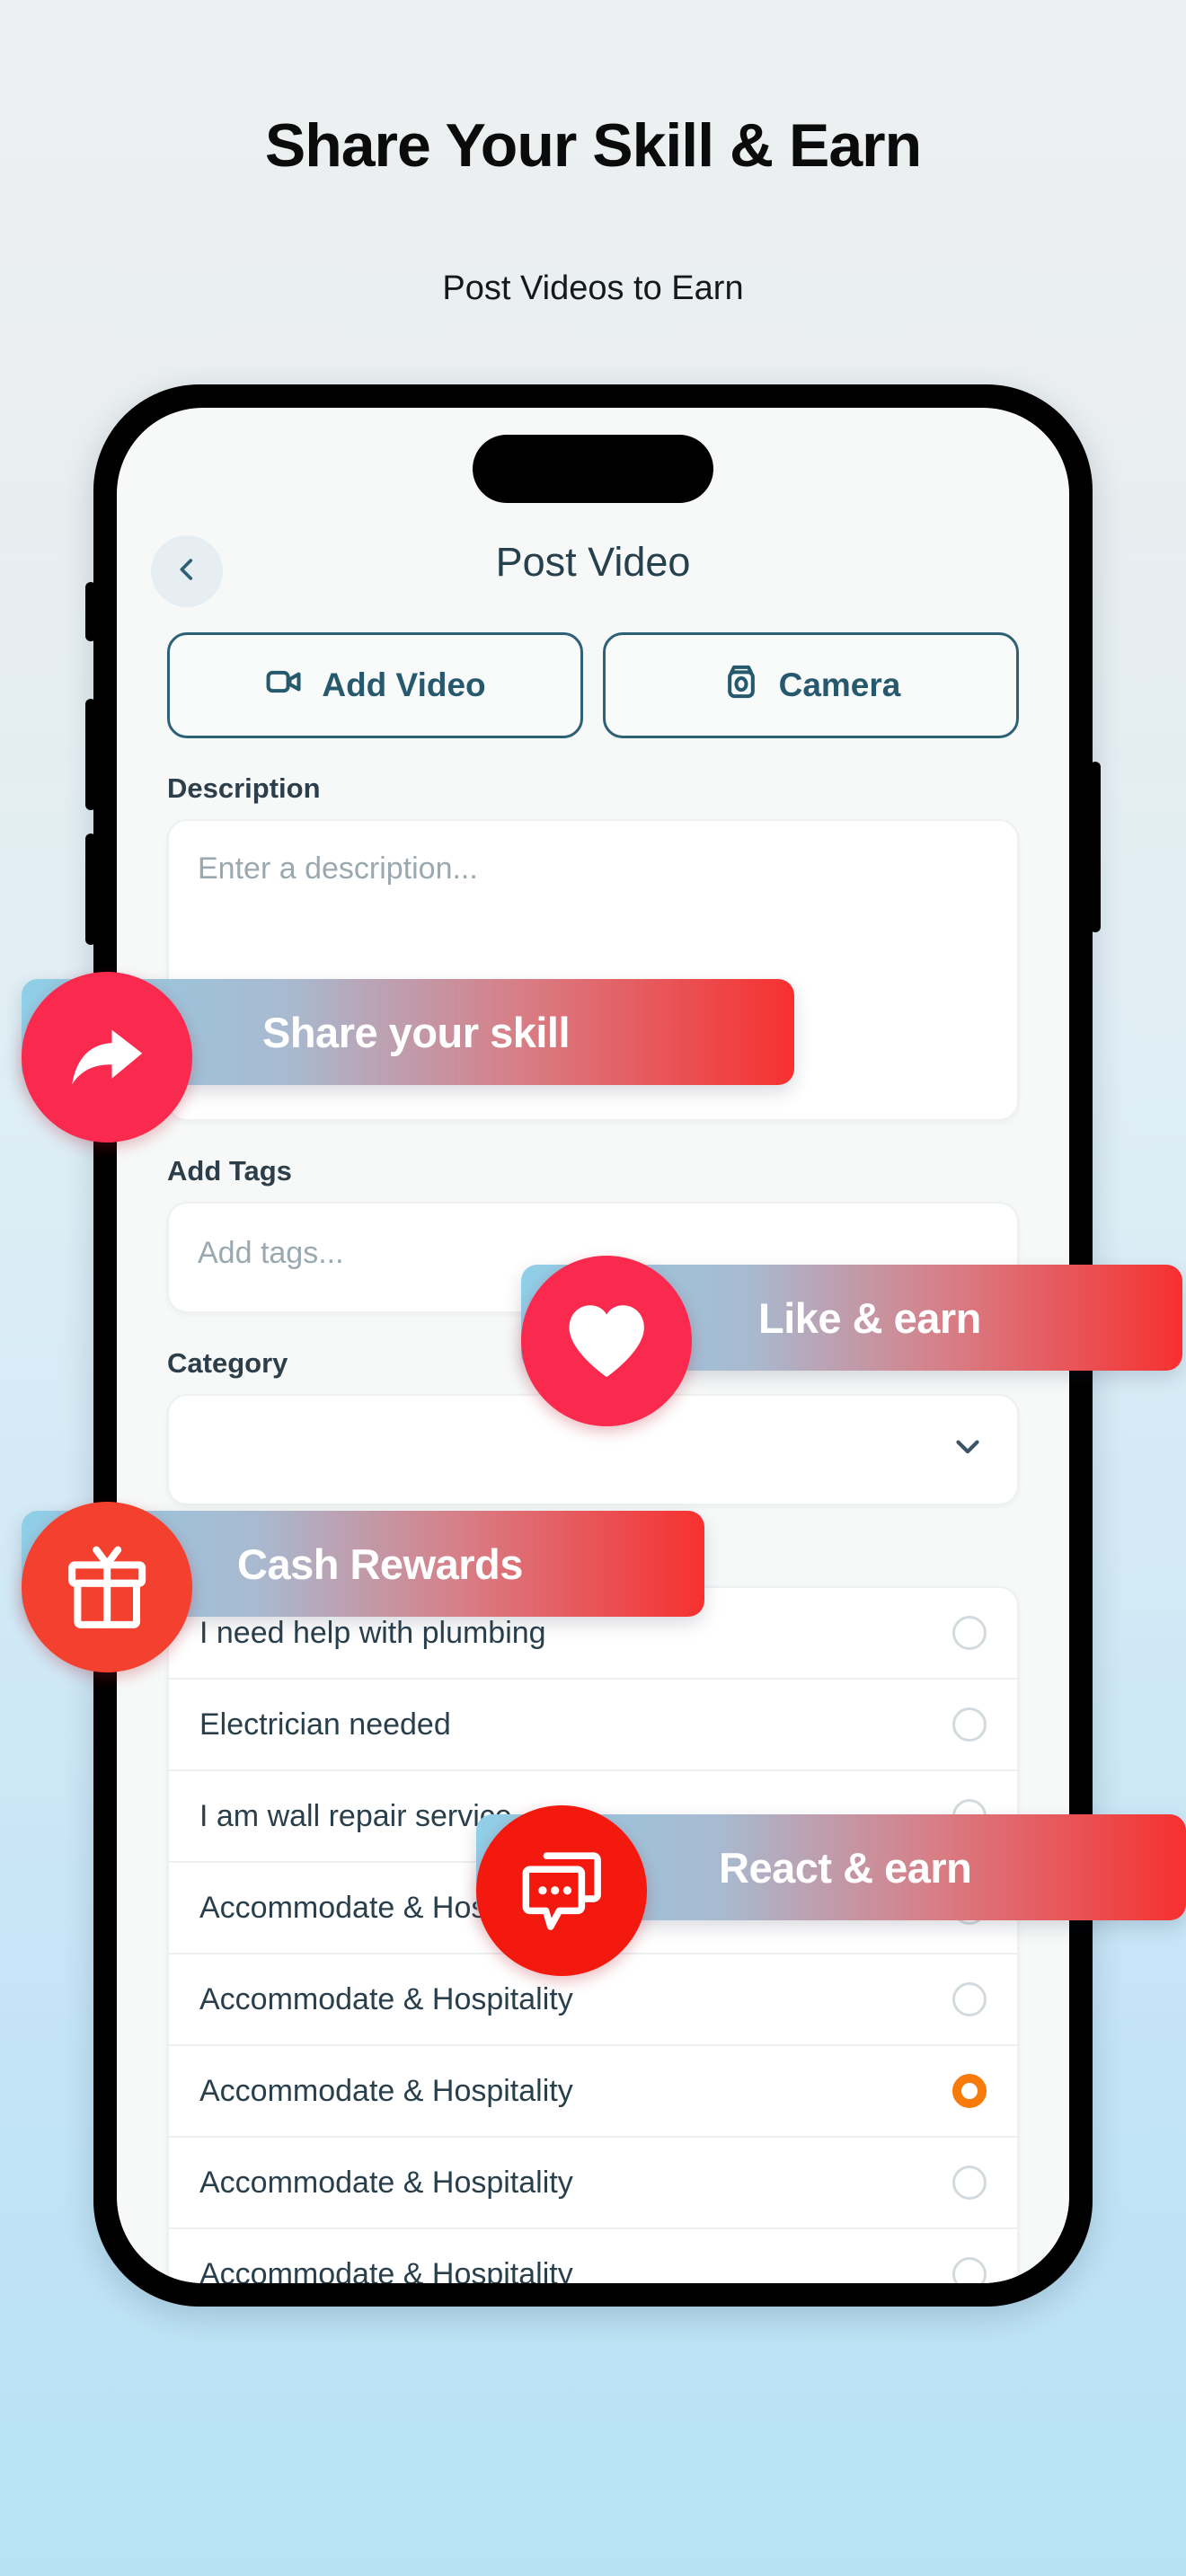  Describe the element at coordinates (593, 145) in the screenshot. I see `page-title: Share Your Skill & Earn` at that location.